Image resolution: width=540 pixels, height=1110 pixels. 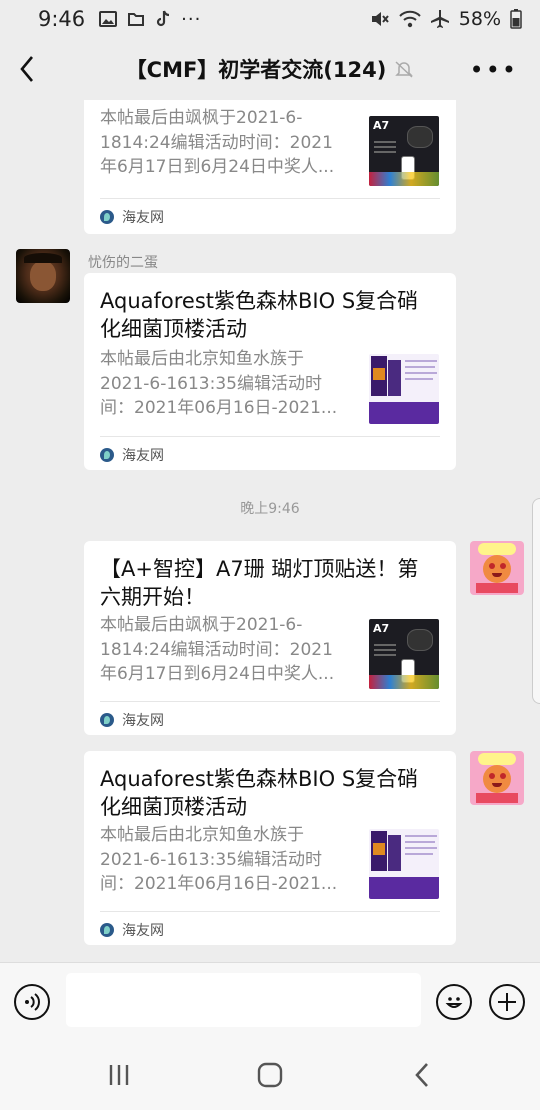 I want to click on folder-icon, so click(x=136, y=19).